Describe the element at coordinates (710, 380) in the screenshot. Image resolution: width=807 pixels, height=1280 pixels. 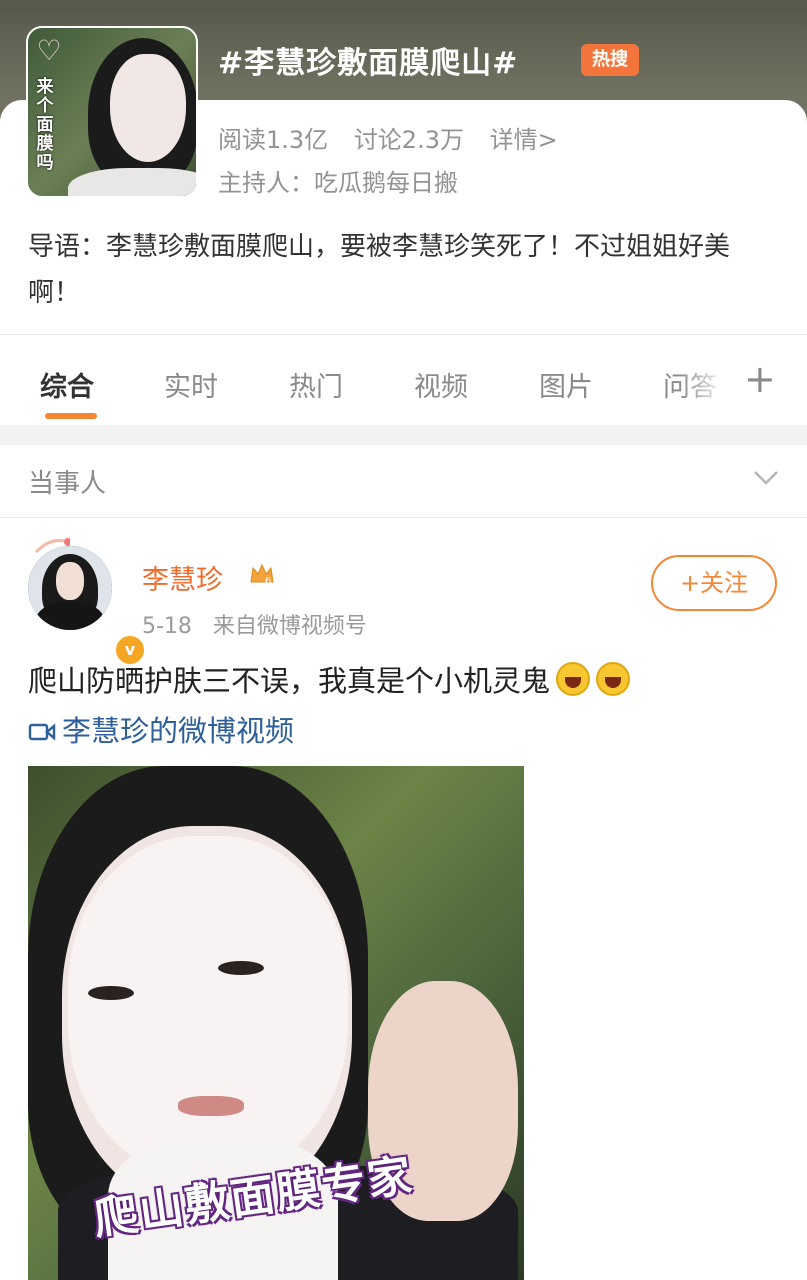
I see `tab-fade-overlay` at that location.